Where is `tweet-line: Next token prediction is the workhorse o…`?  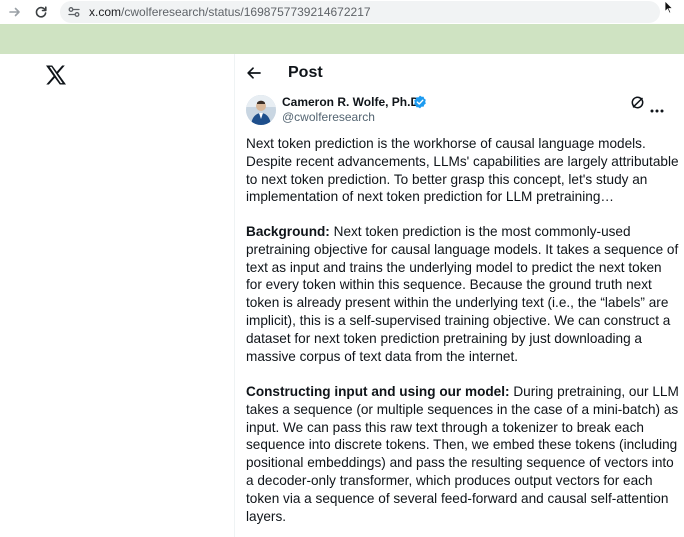 tweet-line: Next token prediction is the workhorse o… is located at coordinates (446, 143).